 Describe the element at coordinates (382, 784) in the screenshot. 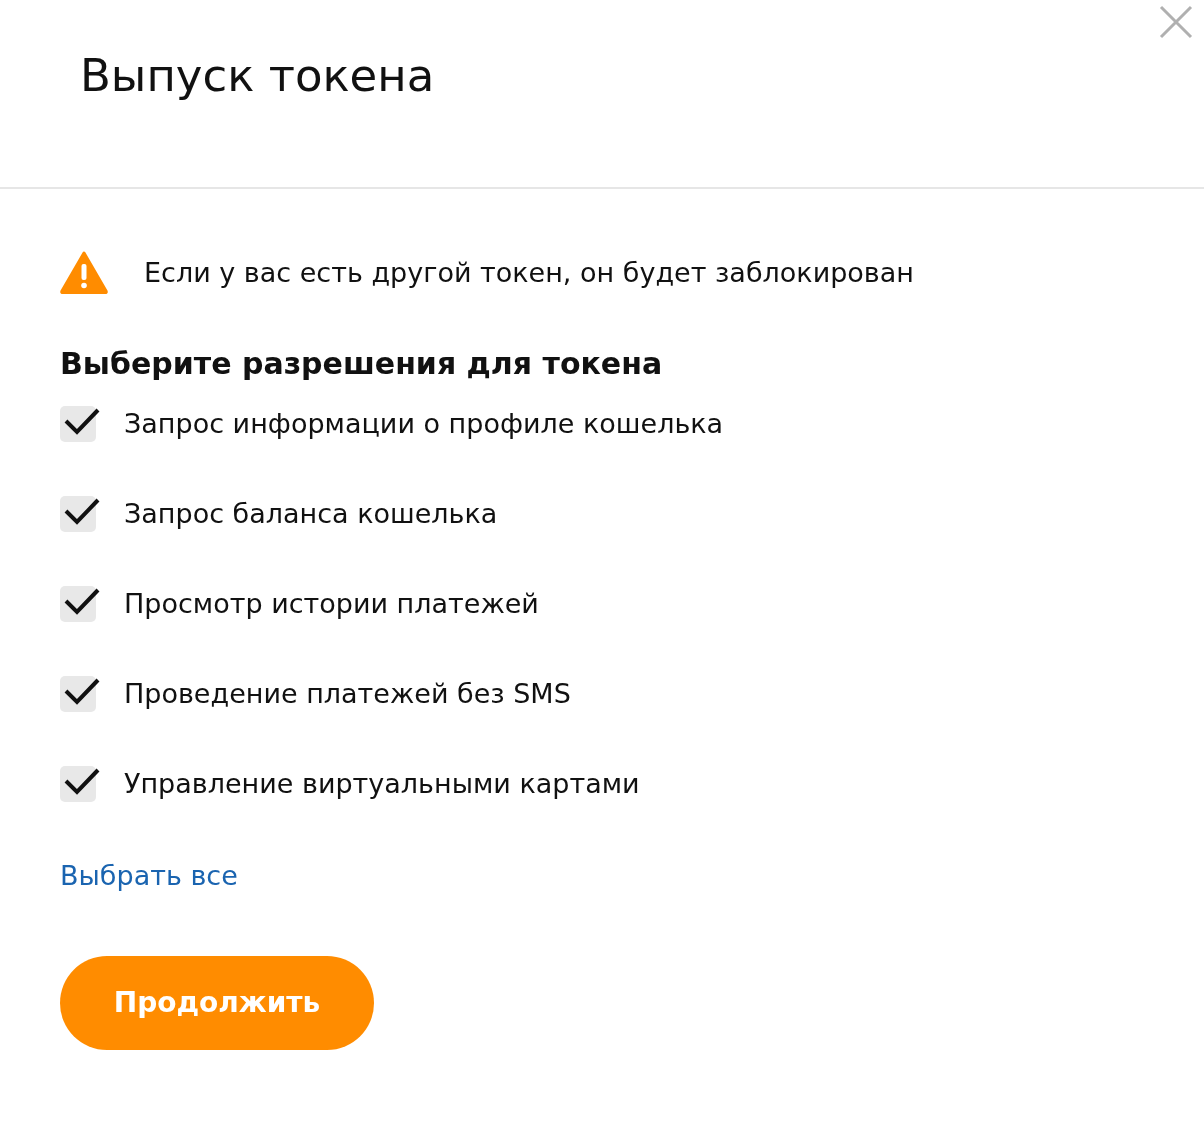

I see `permission-label: Управление виртуальными картами` at that location.